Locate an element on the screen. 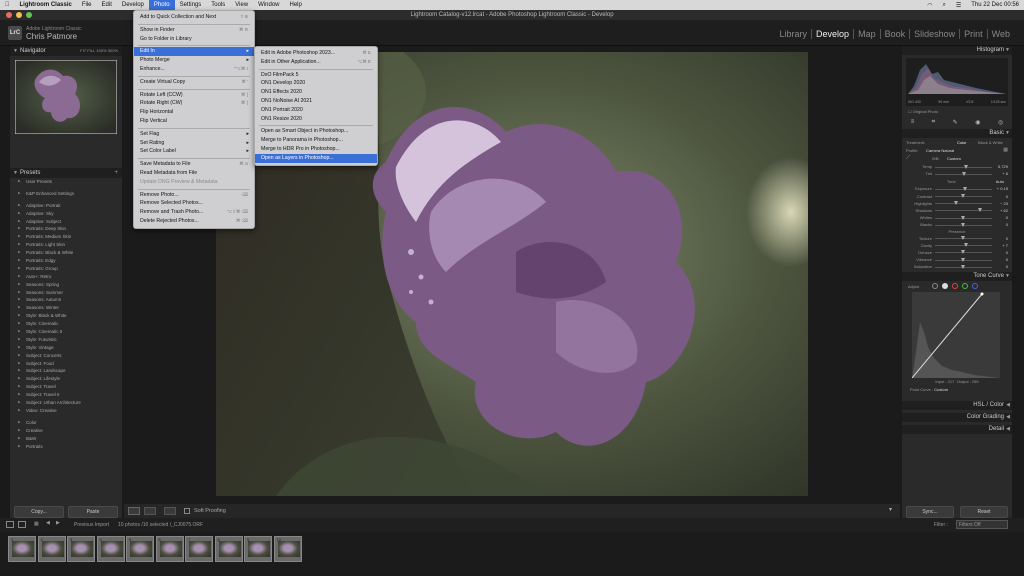 The height and width of the screenshot is (576, 1024). slider-shadows: Shadows + 62 is located at coordinates (957, 210).